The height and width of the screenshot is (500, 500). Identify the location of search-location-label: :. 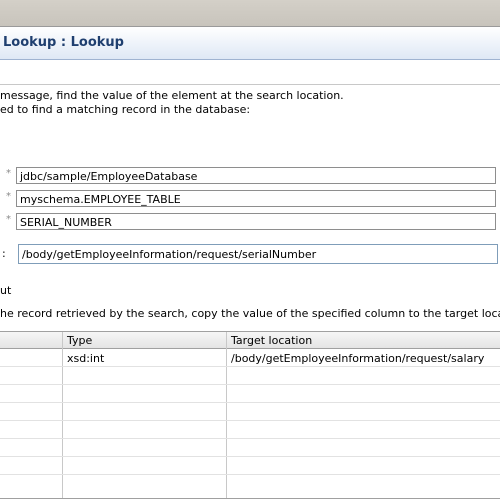
(4, 253).